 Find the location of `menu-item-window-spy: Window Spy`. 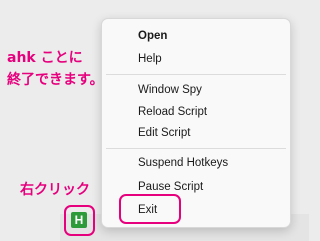

menu-item-window-spy: Window Spy is located at coordinates (170, 90).